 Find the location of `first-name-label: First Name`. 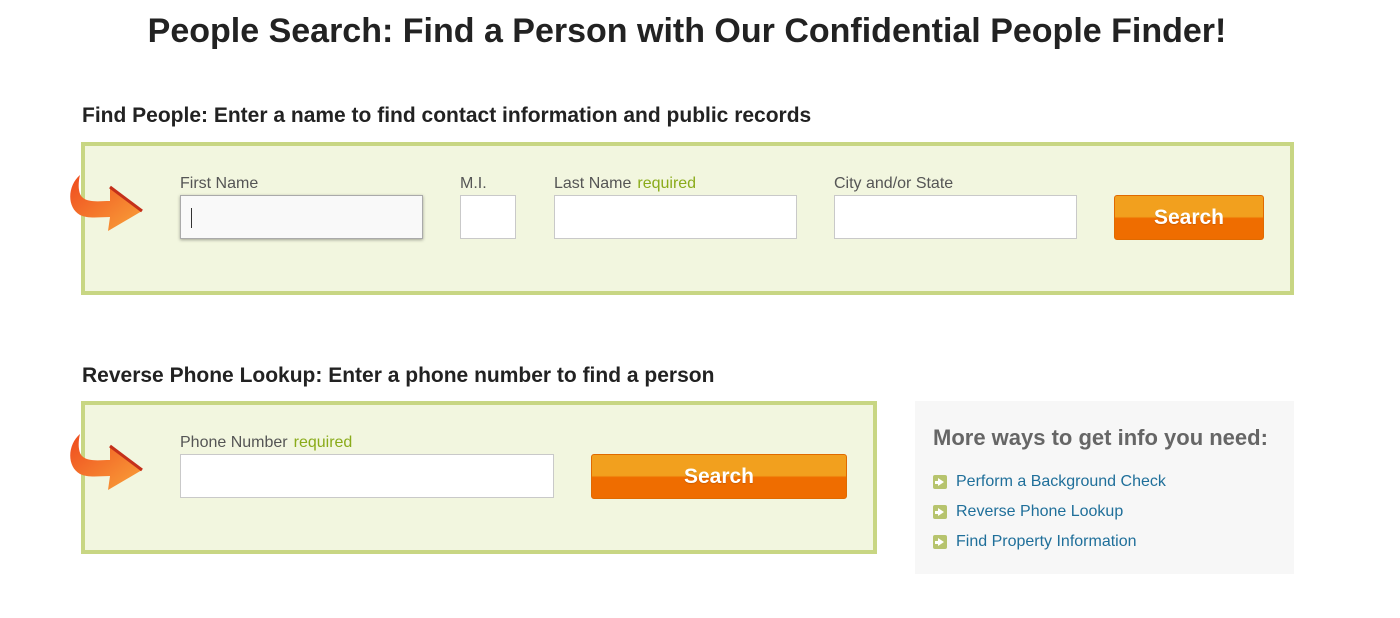

first-name-label: First Name is located at coordinates (219, 184).